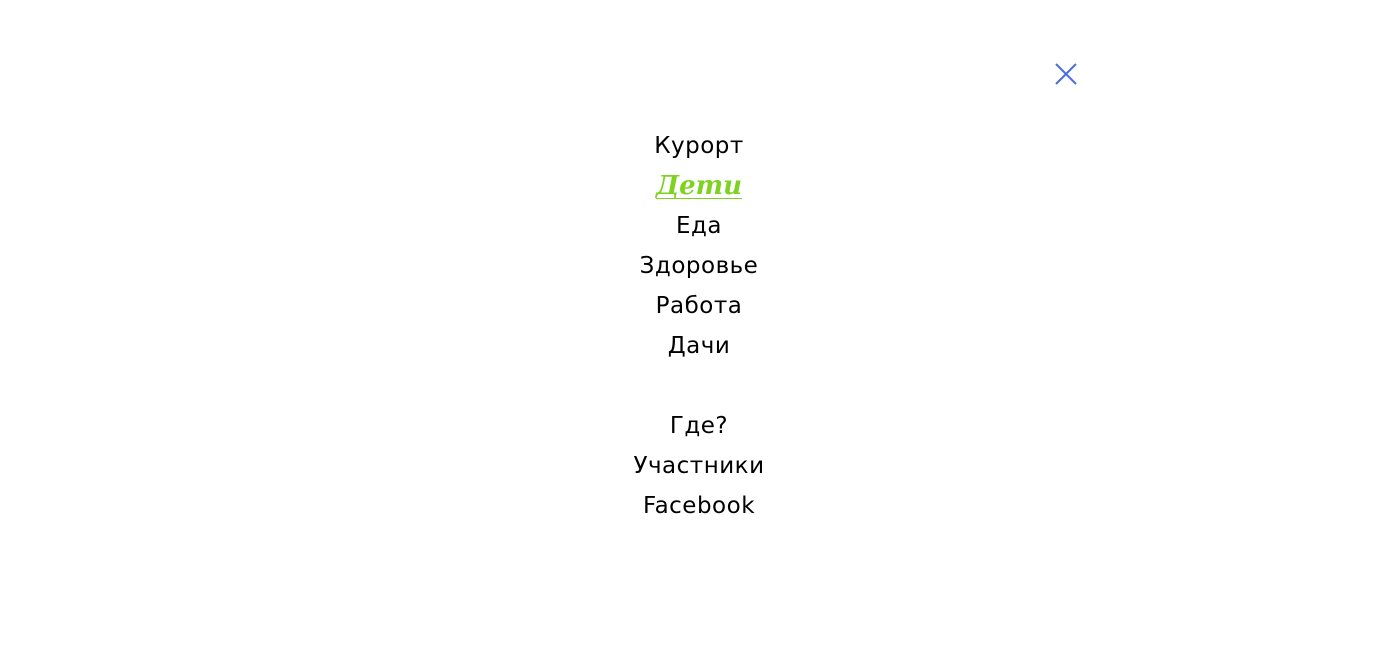  I want to click on menu-link-dachi: Дачи, so click(699, 346).